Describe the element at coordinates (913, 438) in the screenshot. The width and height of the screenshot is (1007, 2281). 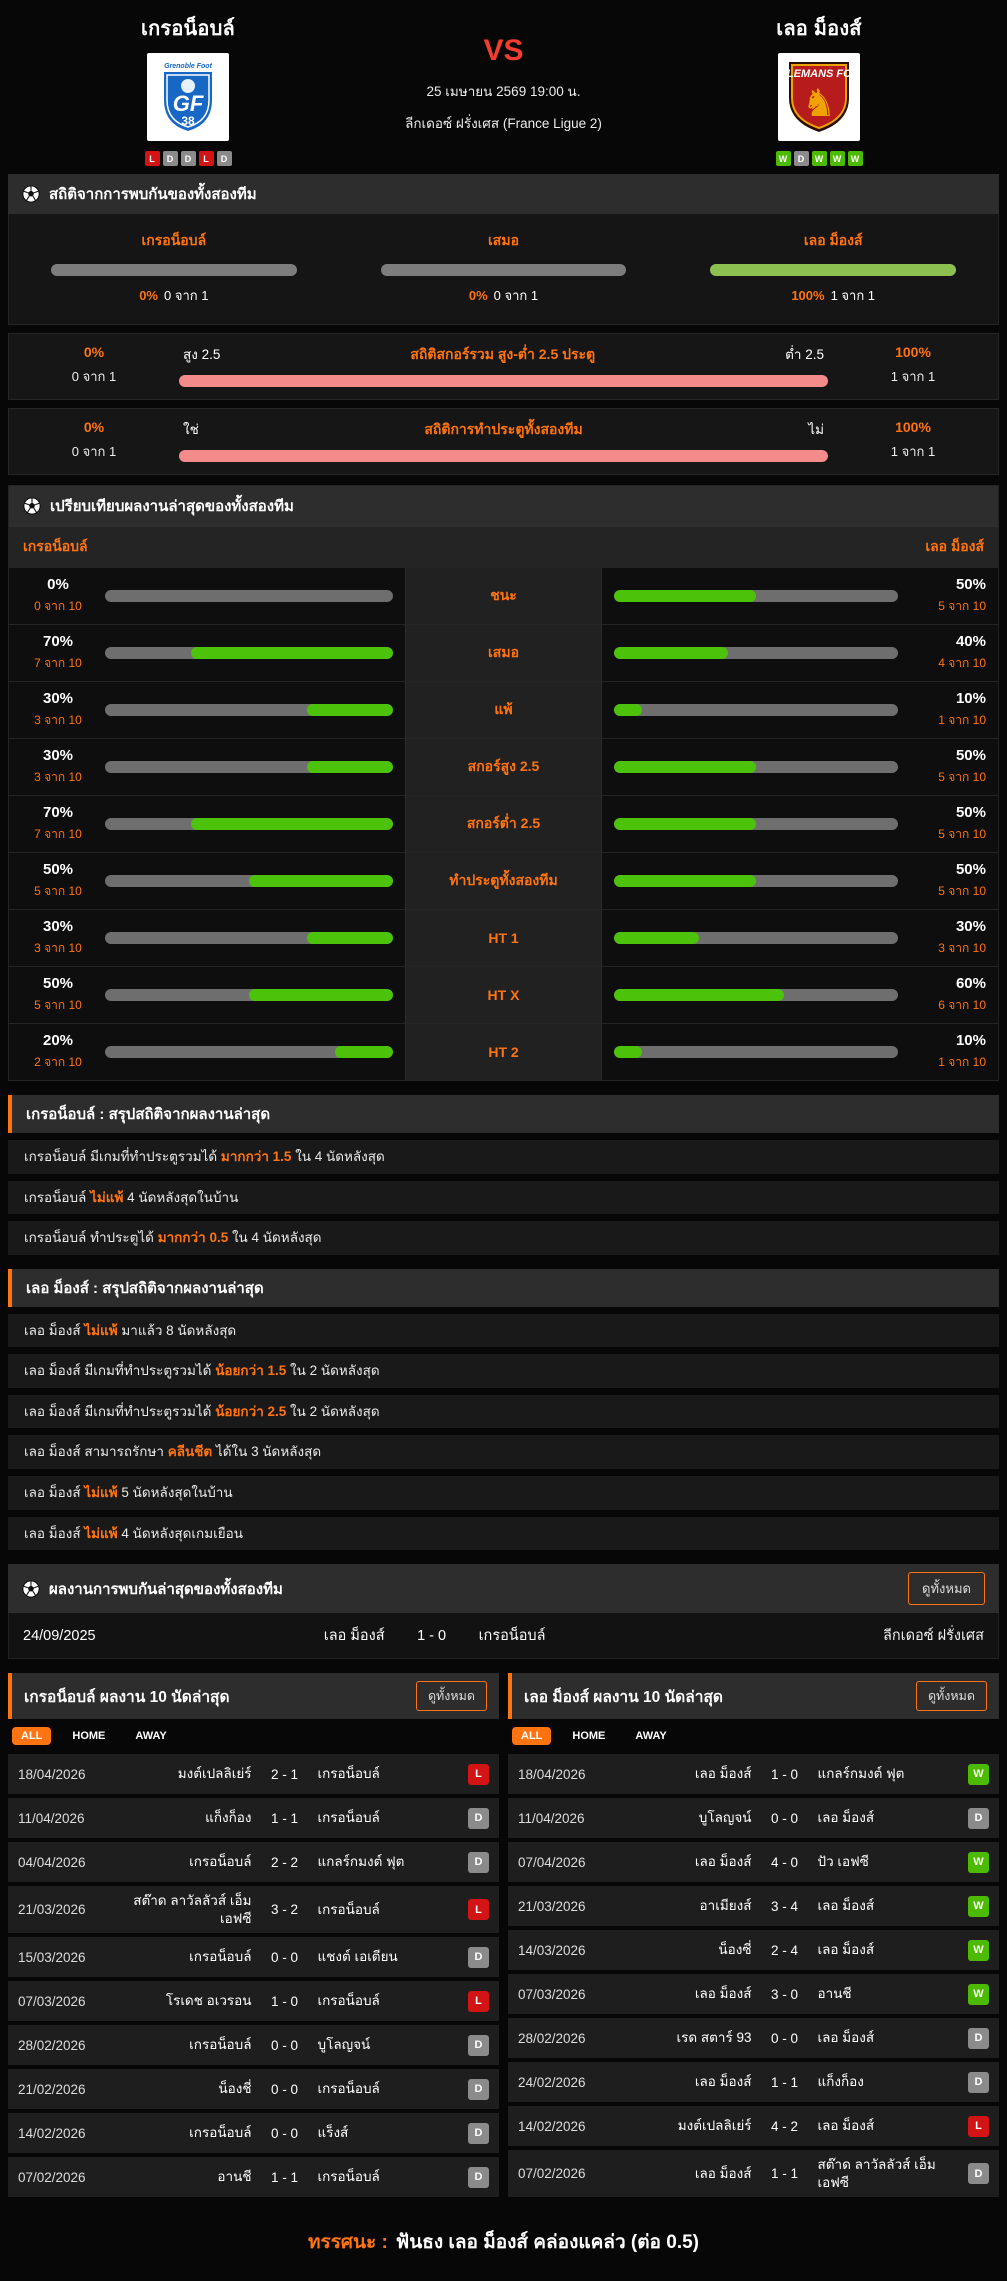
I see `btts-right-stat: 100% 1 จาก 1` at that location.